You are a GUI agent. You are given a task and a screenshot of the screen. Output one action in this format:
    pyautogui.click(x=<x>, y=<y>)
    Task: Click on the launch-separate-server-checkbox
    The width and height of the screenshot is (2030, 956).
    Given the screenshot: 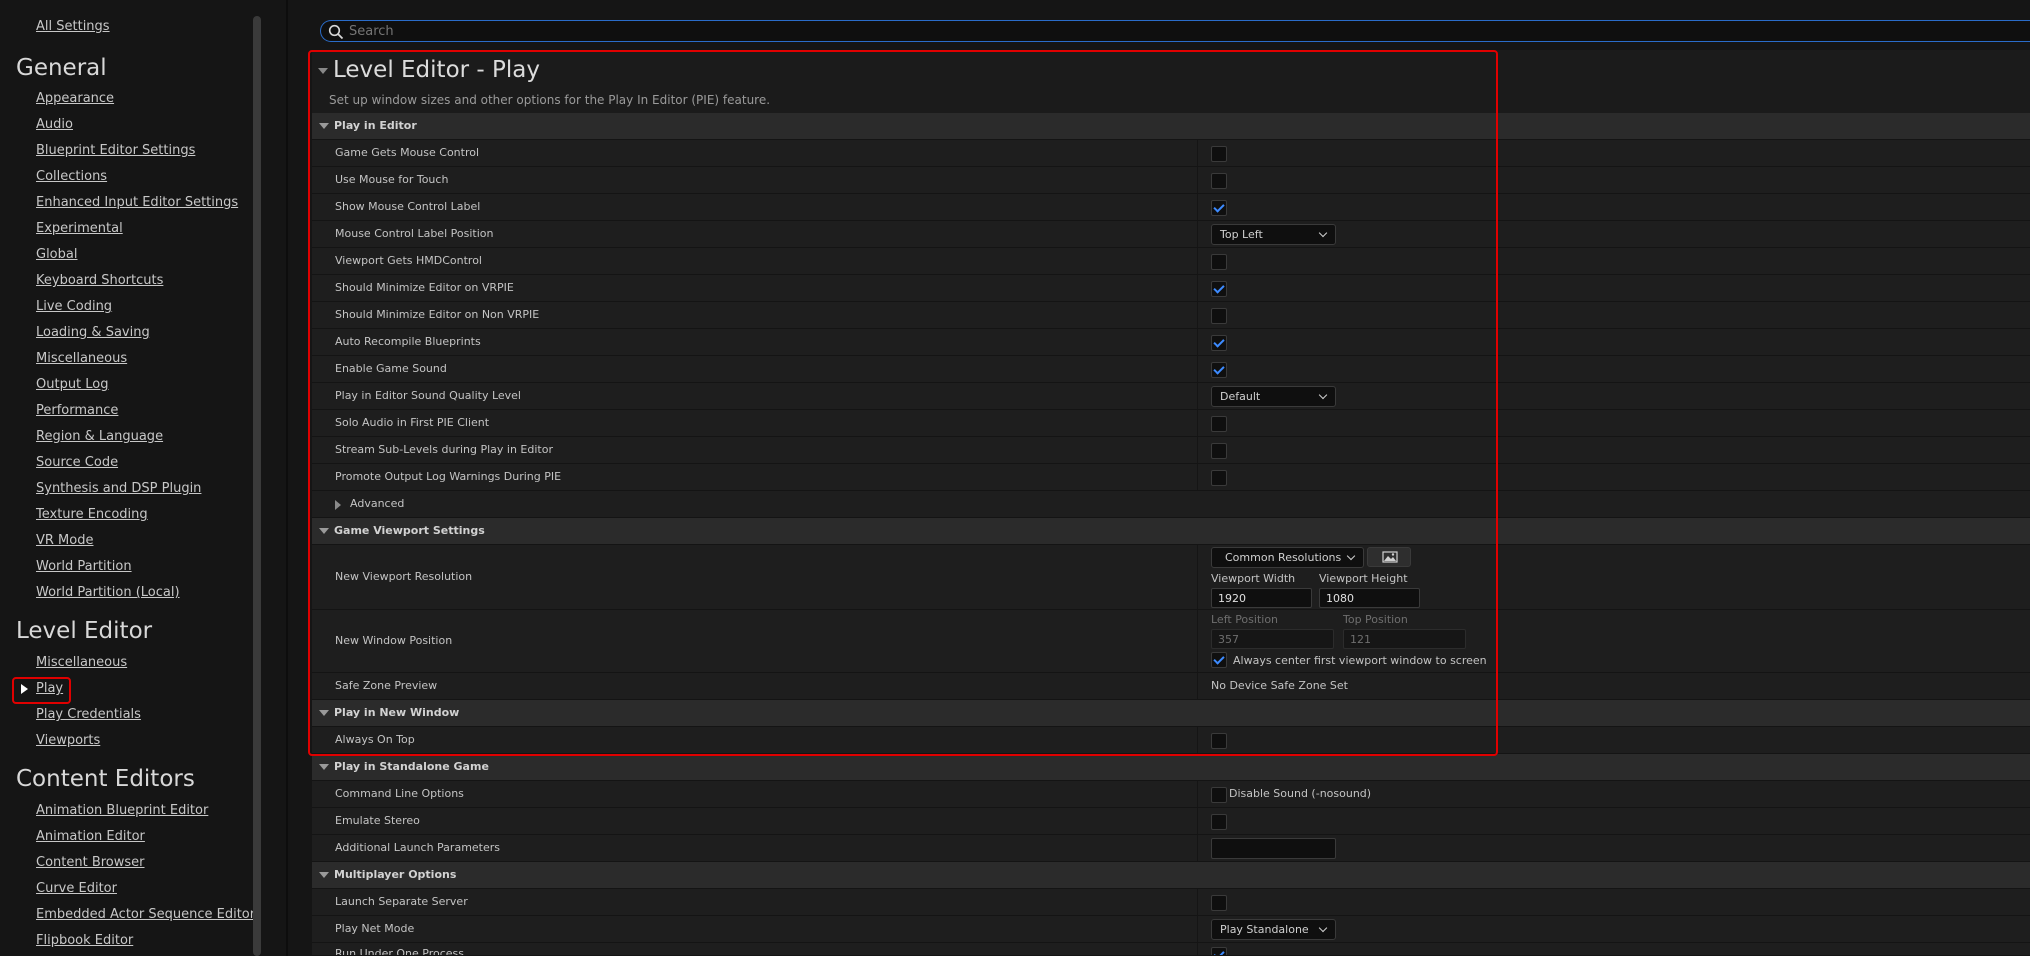 What is the action you would take?
    pyautogui.click(x=1219, y=903)
    